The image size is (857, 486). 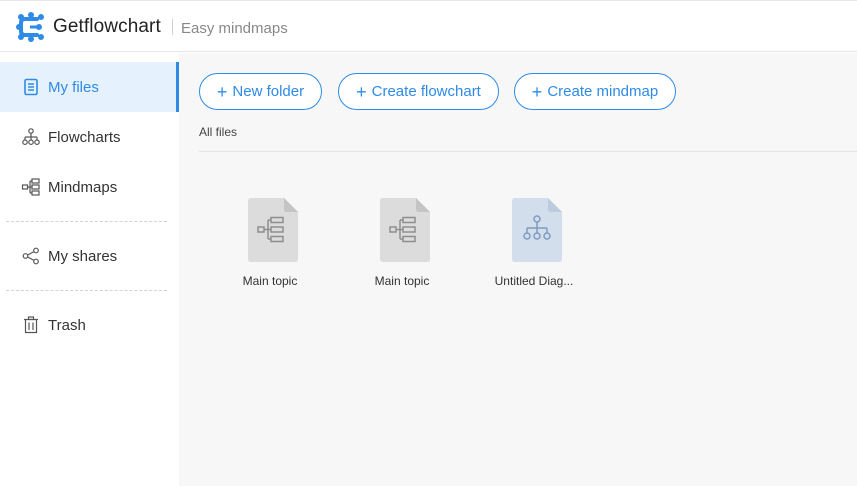 What do you see at coordinates (31, 87) in the screenshot?
I see `file-list-icon` at bounding box center [31, 87].